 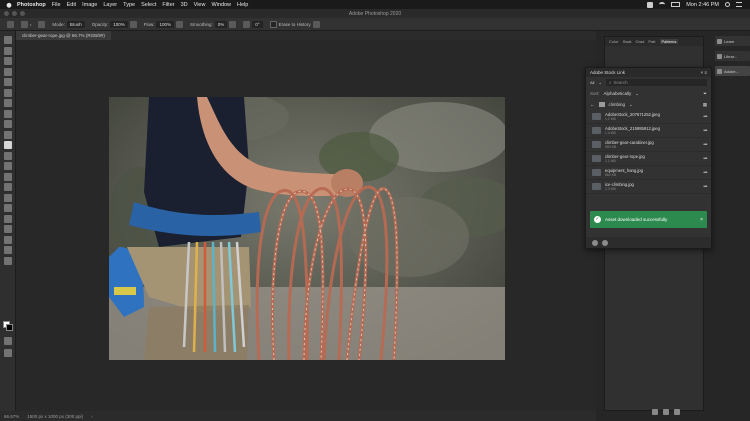 What do you see at coordinates (200, 5) in the screenshot?
I see `menu-view: View` at bounding box center [200, 5].